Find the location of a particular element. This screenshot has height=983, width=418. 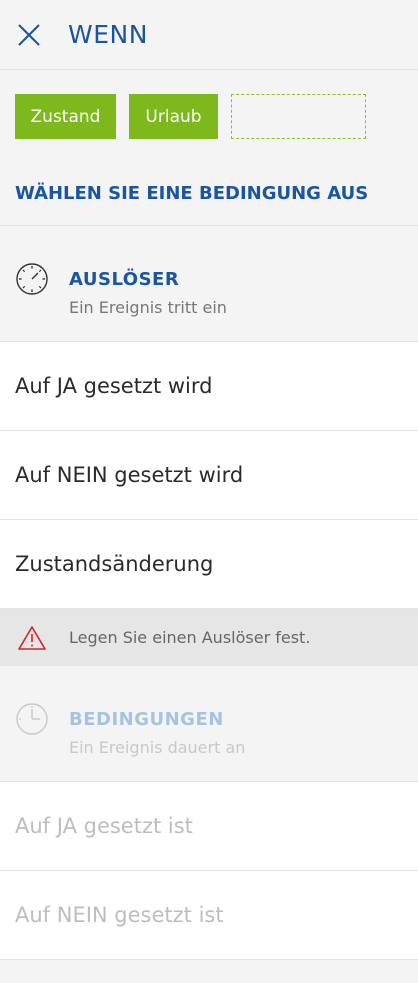

close-button is located at coordinates (29, 35).